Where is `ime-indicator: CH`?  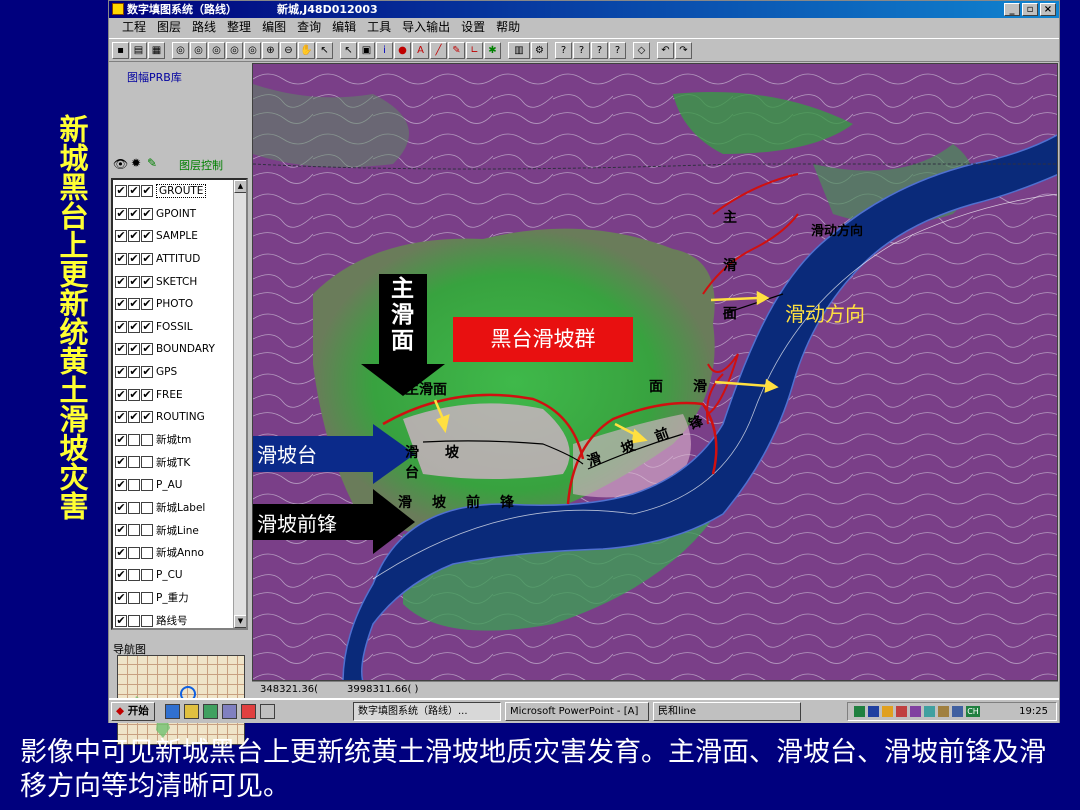
ime-indicator: CH is located at coordinates (973, 711).